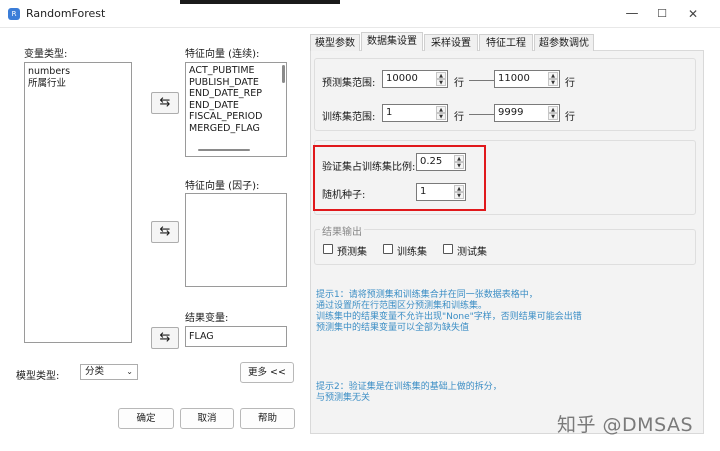 Image resolution: width=720 pixels, height=451 pixels. I want to click on feature-factor-listbox, so click(236, 240).